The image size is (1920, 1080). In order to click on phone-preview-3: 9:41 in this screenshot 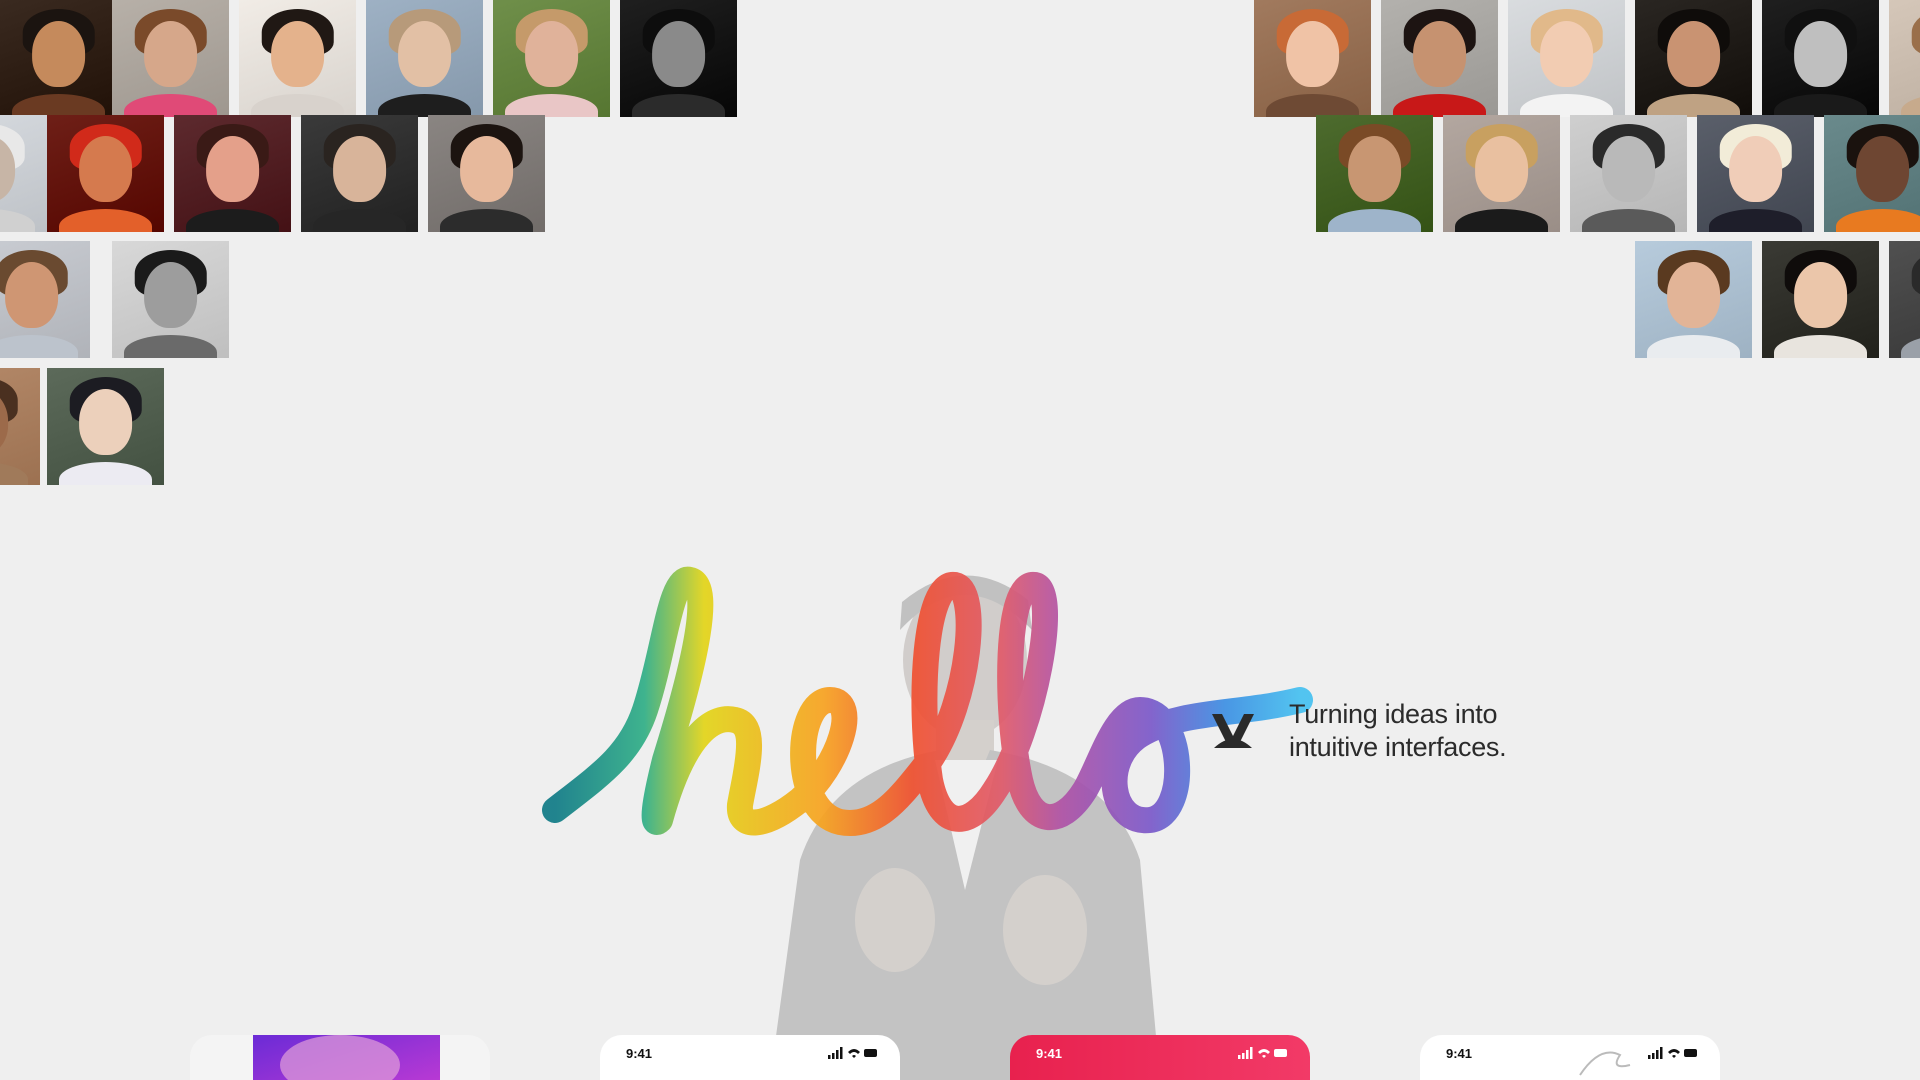, I will do `click(1160, 1057)`.